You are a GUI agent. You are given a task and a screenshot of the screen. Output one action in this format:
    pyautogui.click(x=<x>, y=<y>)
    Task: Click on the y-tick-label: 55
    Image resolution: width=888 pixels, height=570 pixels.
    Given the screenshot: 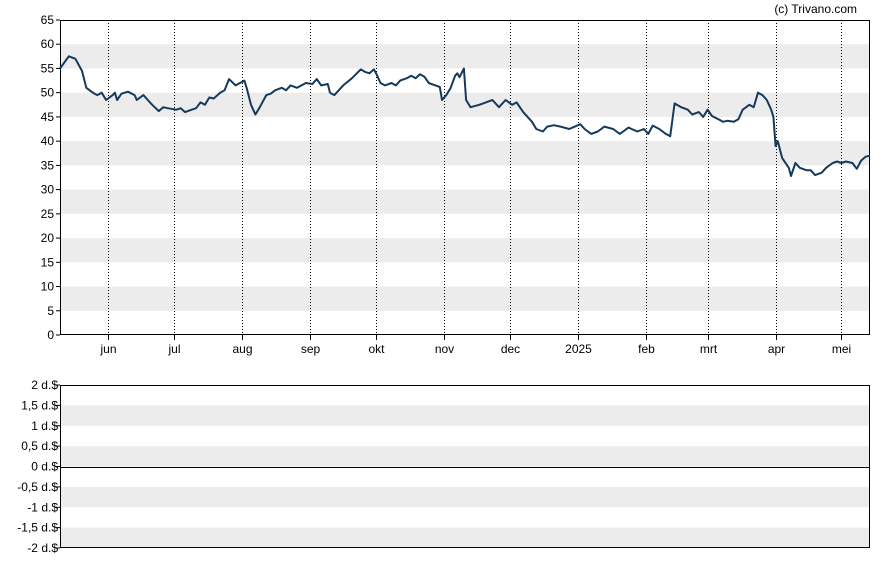 What is the action you would take?
    pyautogui.click(x=48, y=68)
    